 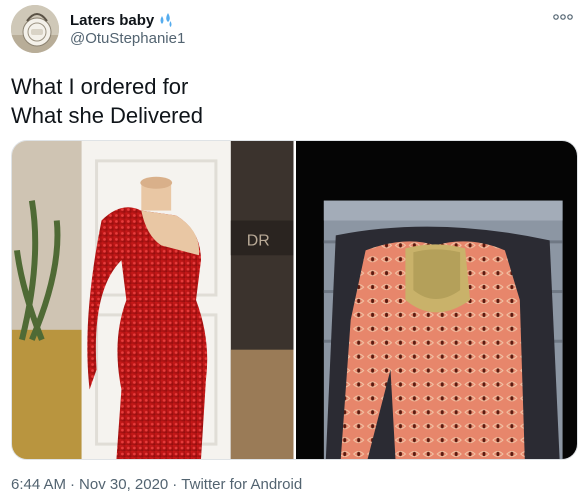 What do you see at coordinates (241, 484) in the screenshot?
I see `tweet-source: Twitter for Android` at bounding box center [241, 484].